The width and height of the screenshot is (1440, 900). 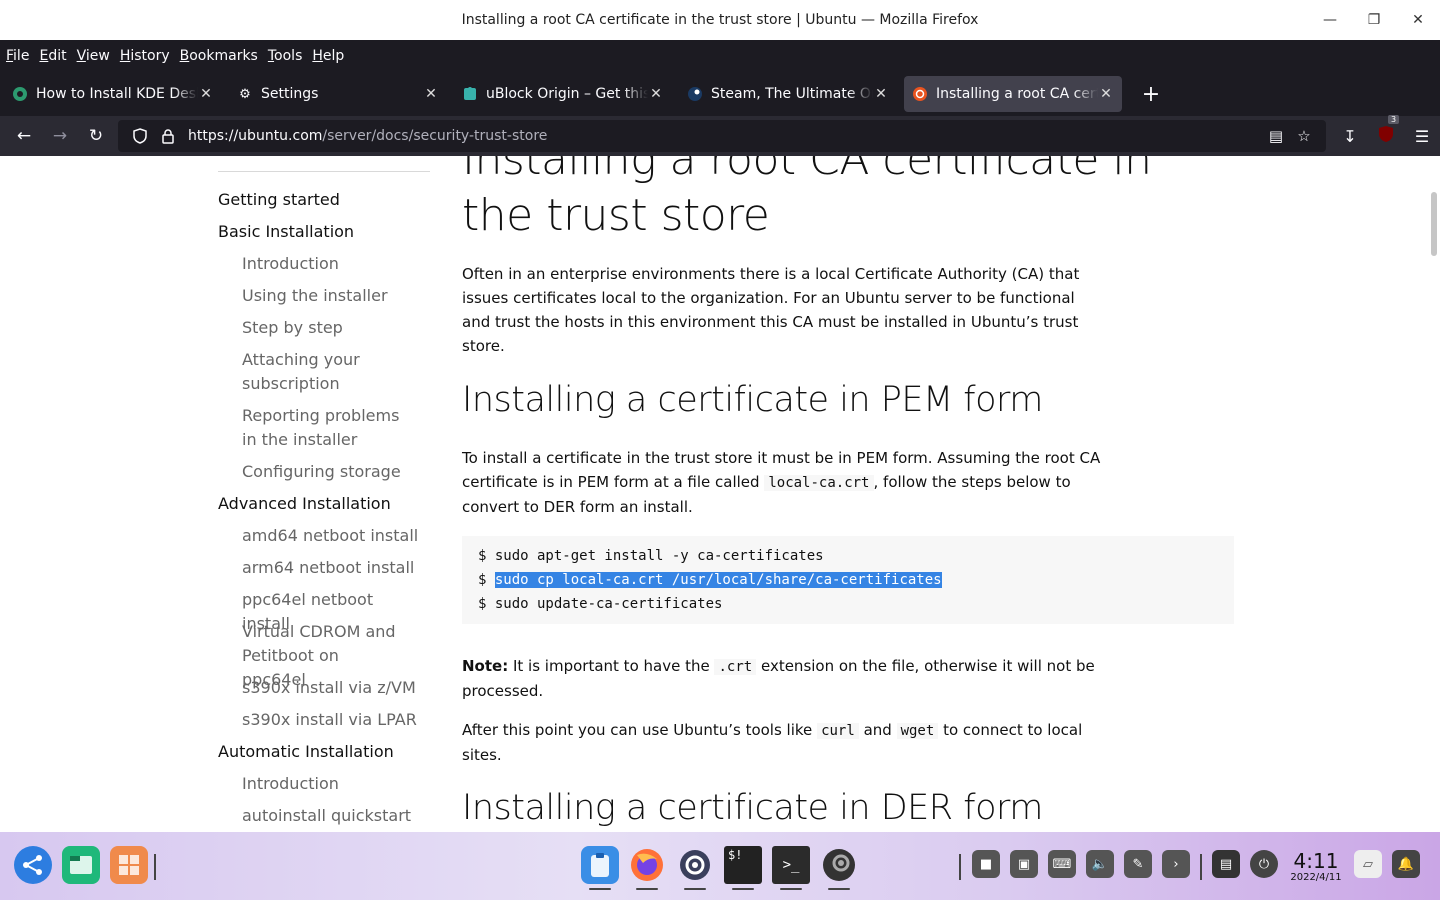 What do you see at coordinates (1024, 864) in the screenshot?
I see `screen-icon: ▣` at bounding box center [1024, 864].